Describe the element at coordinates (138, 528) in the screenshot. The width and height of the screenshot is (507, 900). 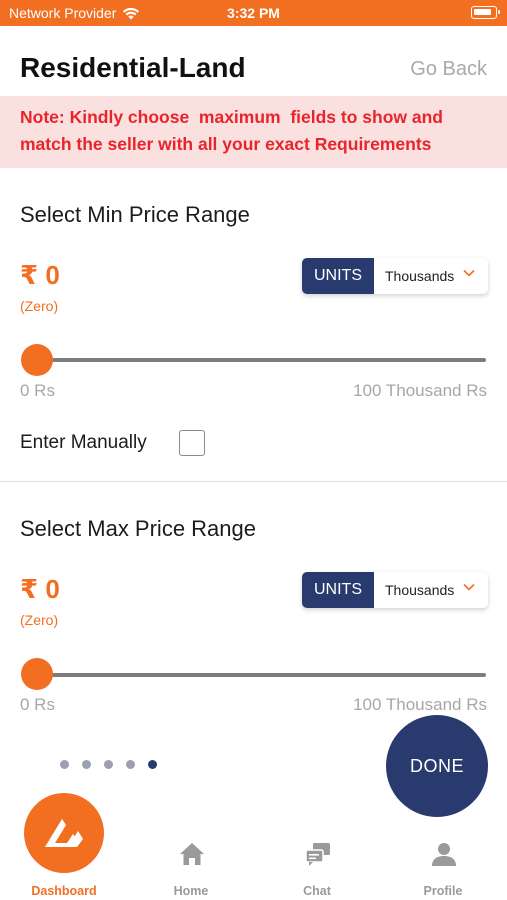
I see `max-price-title: Select Max Price Range` at that location.